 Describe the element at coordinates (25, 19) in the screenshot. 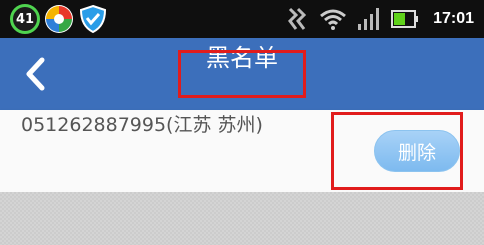

I see `badge-41-icon: 41` at that location.